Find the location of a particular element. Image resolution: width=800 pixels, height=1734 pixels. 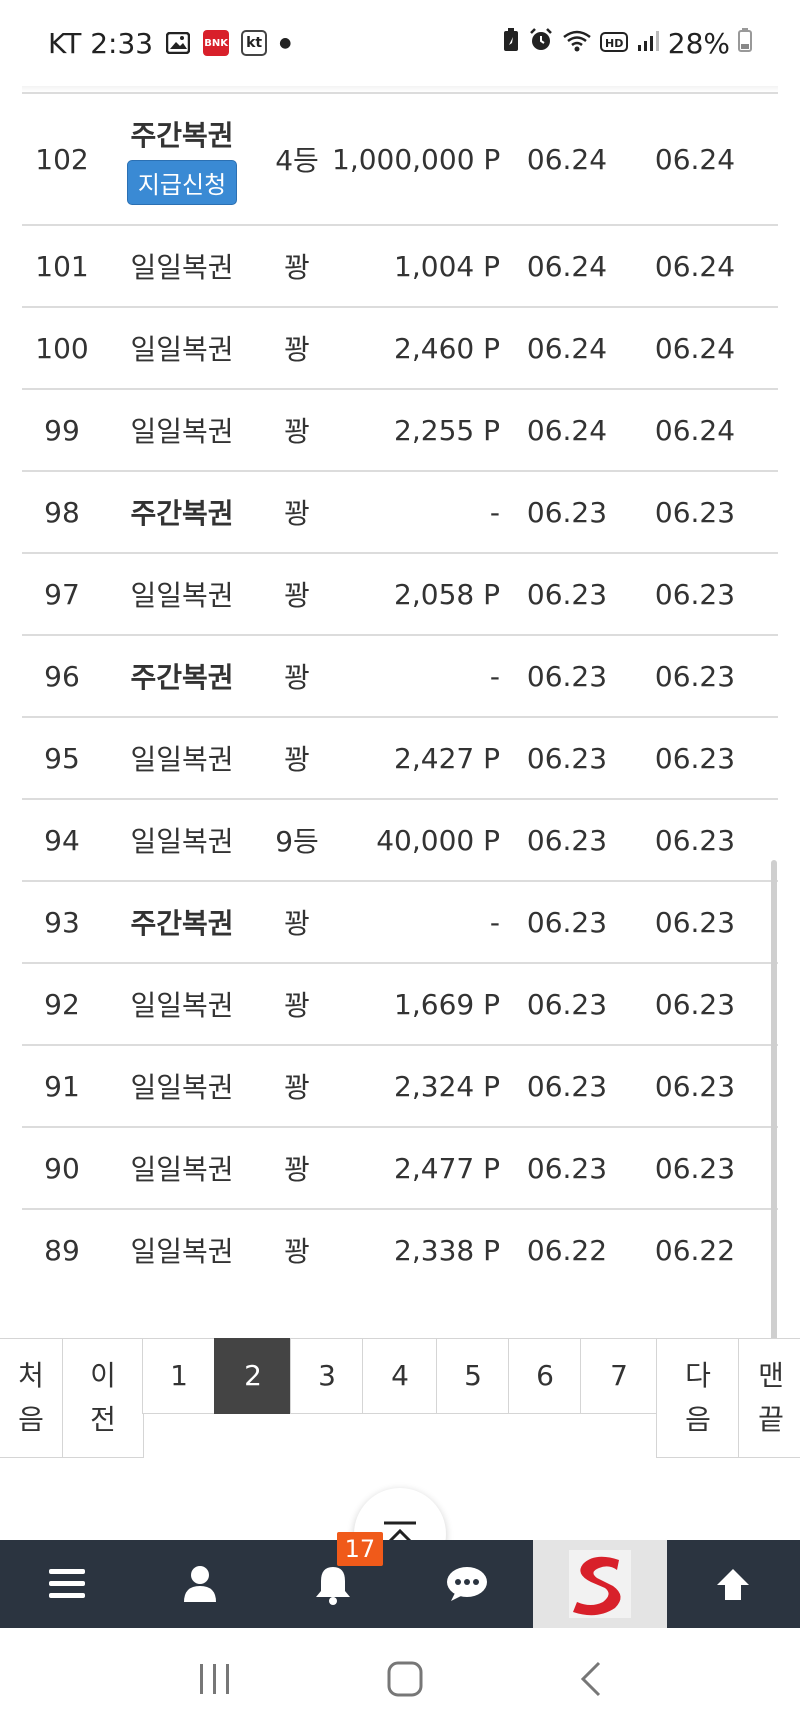

cell-number: 89 is located at coordinates (62, 1250).